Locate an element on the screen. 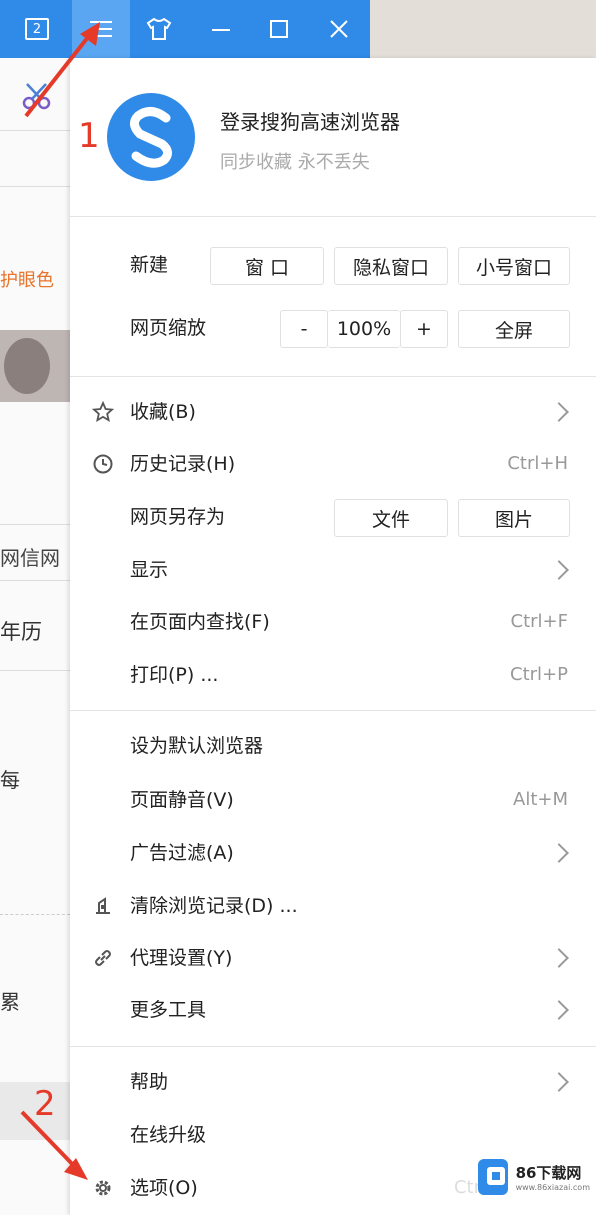 Image resolution: width=596 pixels, height=1215 pixels. thumbnail-image is located at coordinates (35, 366).